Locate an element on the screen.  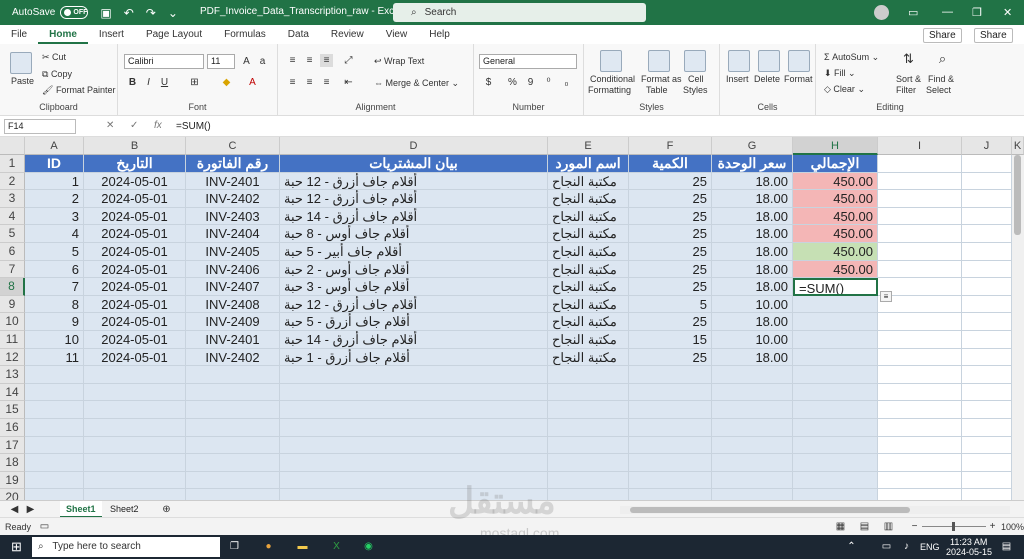
tab-review: Review is located at coordinates (347, 34).